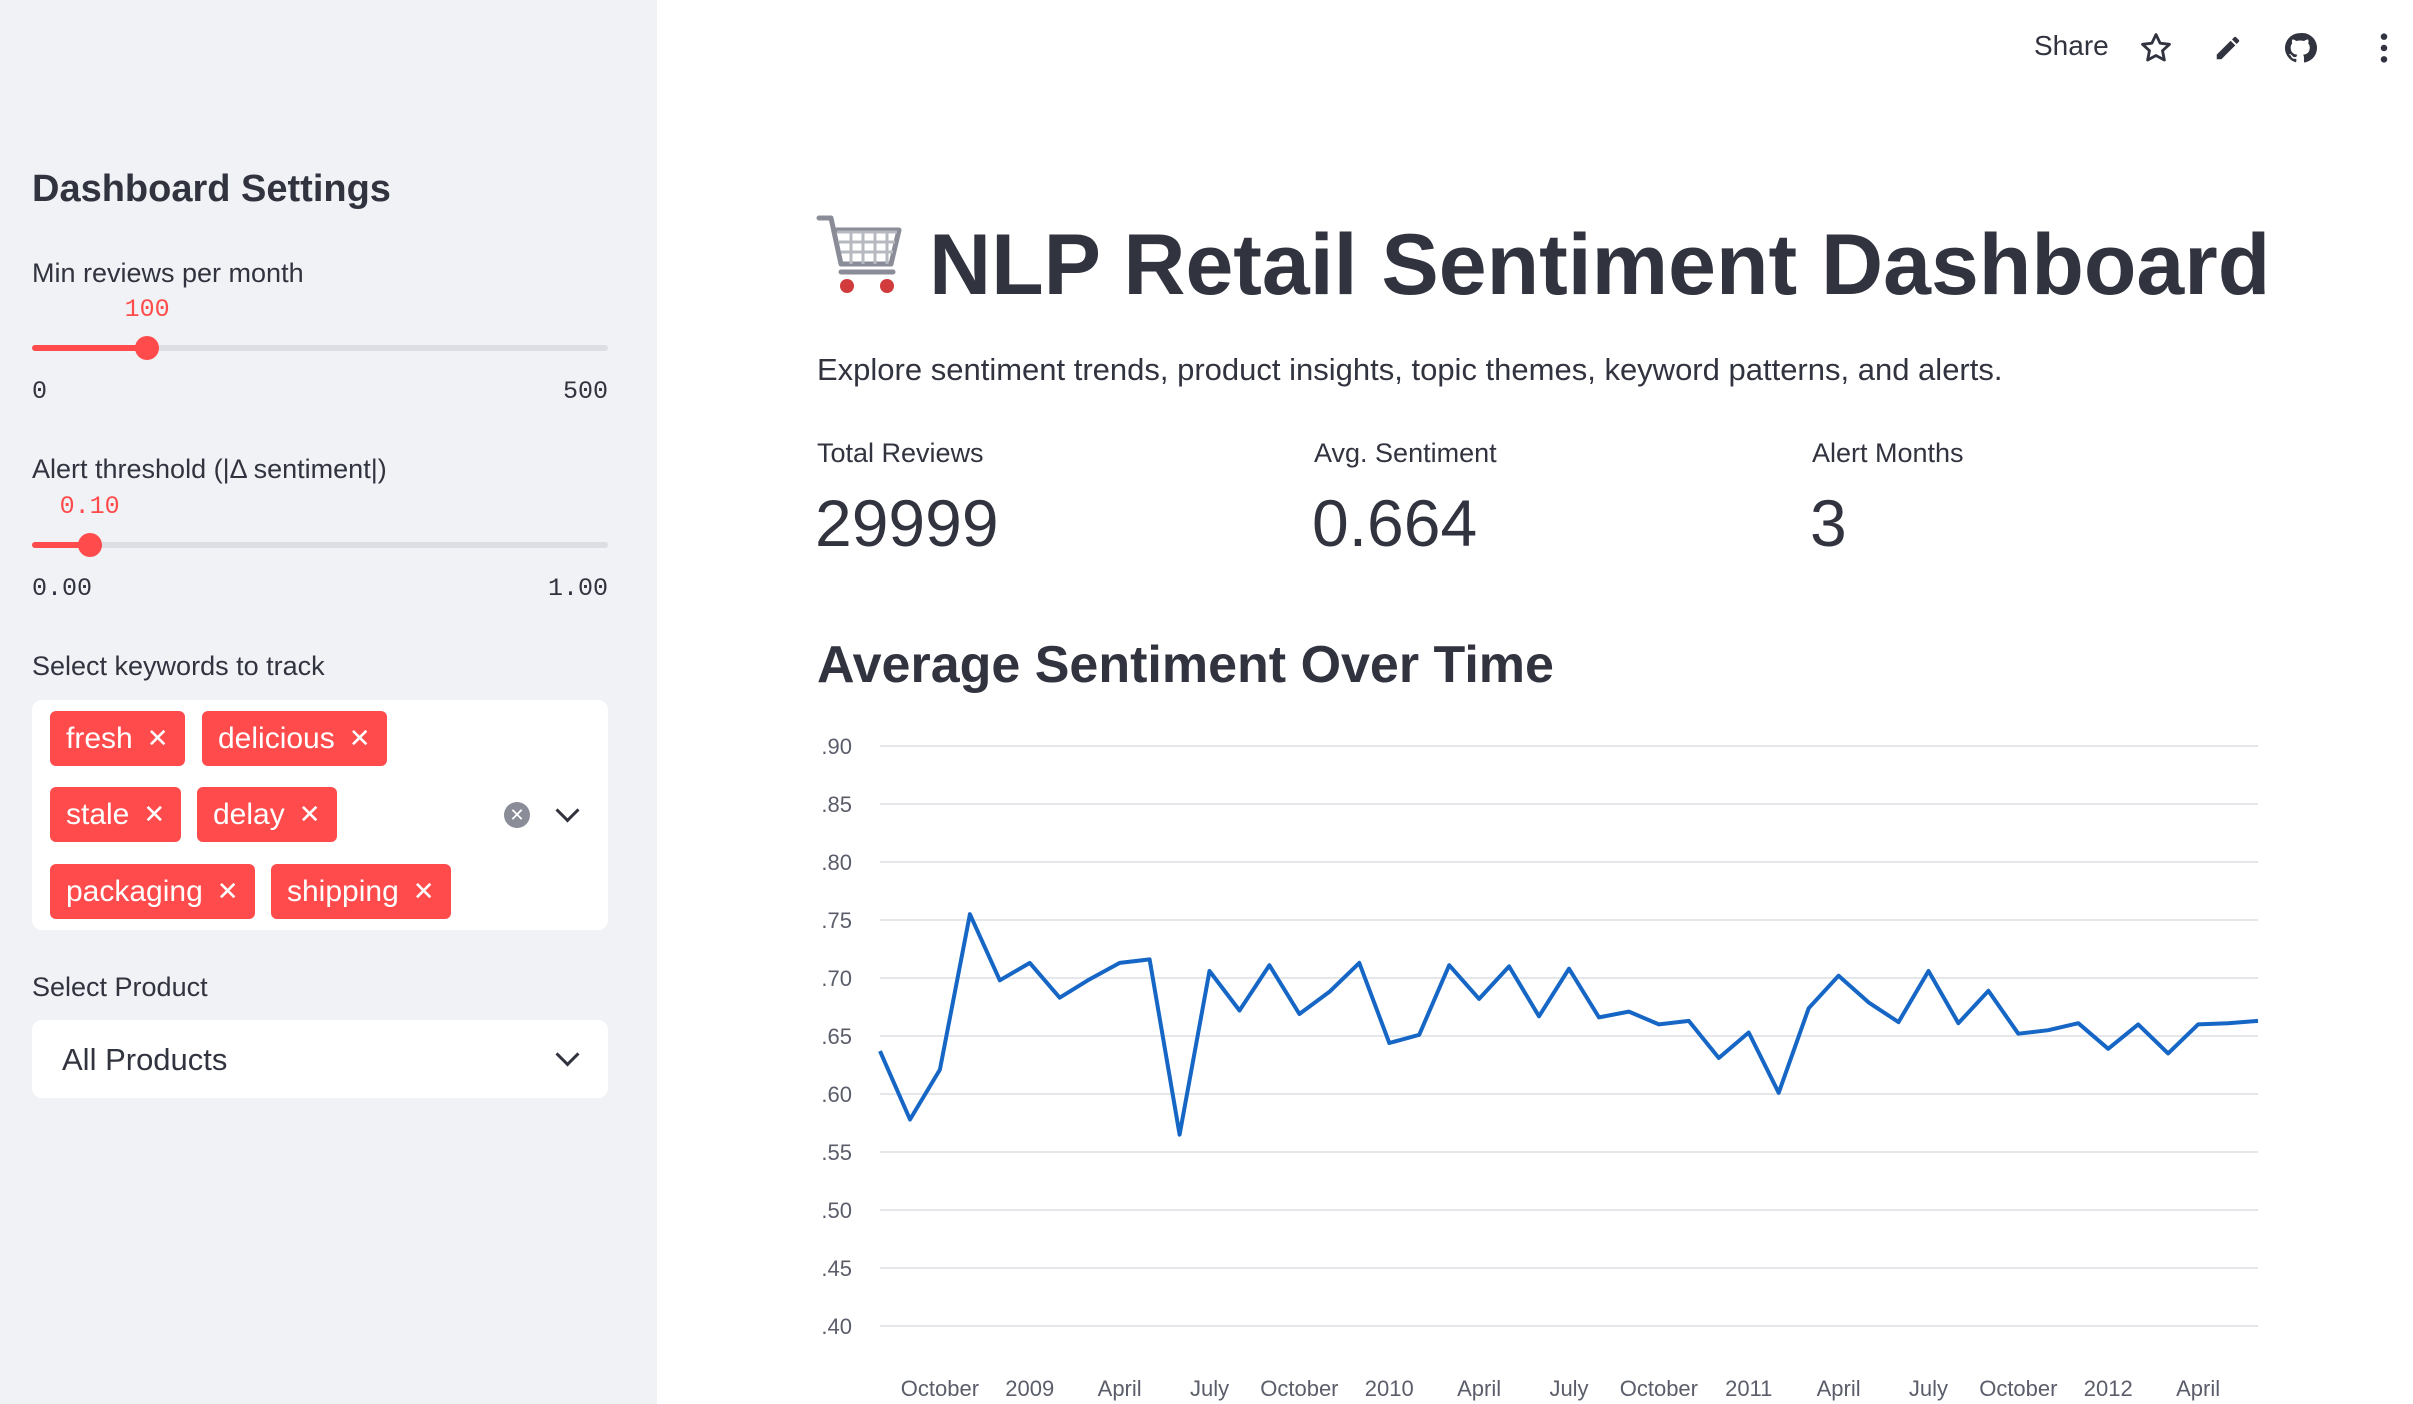  Describe the element at coordinates (836, 978) in the screenshot. I see `y-tick-label: .70` at that location.